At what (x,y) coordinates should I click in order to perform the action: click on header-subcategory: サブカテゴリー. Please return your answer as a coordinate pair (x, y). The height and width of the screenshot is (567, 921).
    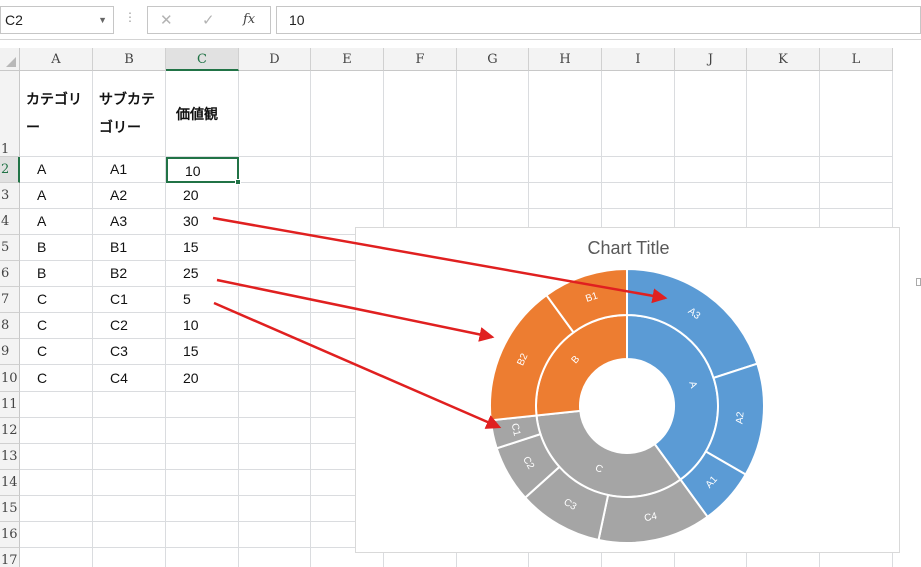
    Looking at the image, I should click on (129, 114).